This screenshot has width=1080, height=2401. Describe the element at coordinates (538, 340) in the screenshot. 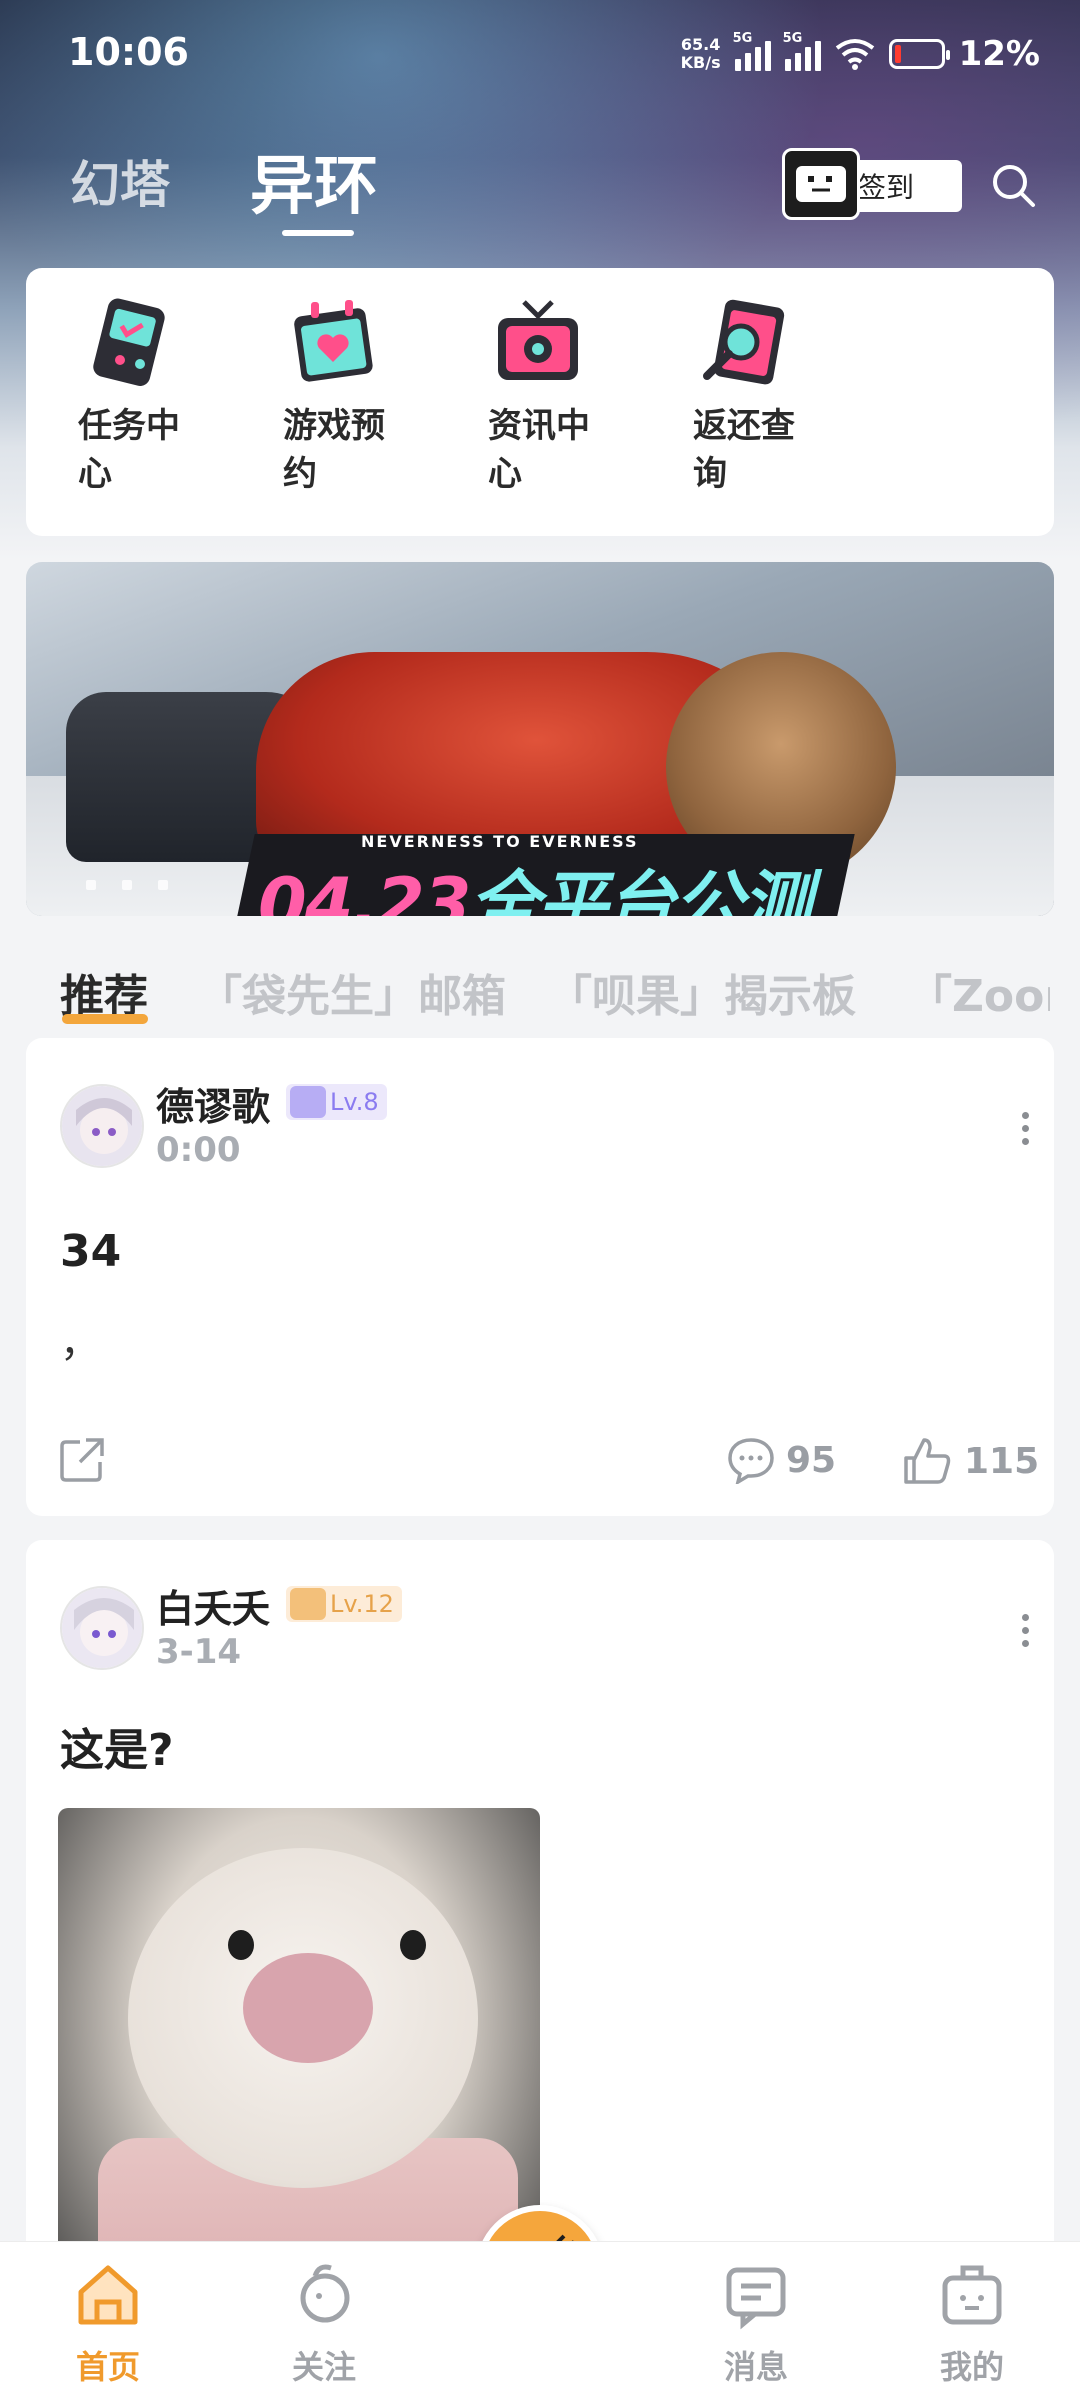

I see `tv-icon` at that location.